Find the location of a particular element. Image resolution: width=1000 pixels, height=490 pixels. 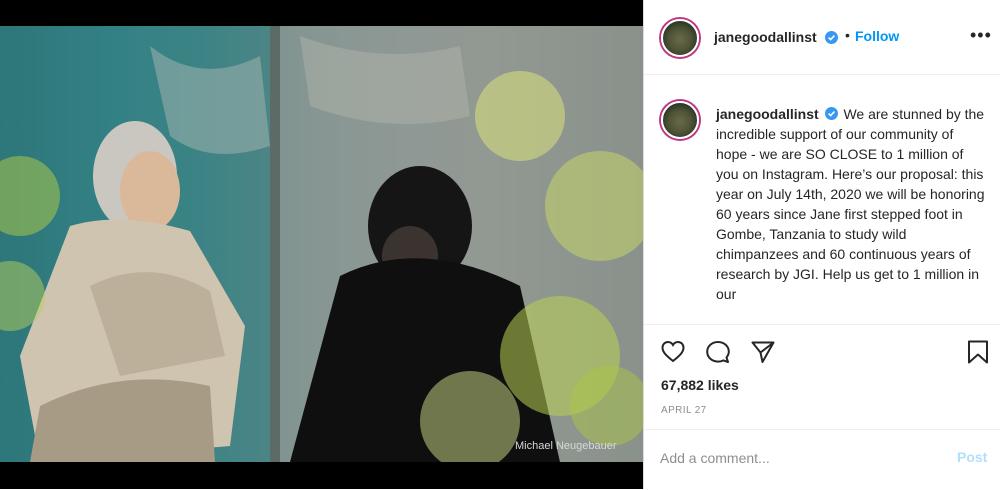

post-comment-button: Post is located at coordinates (972, 457).